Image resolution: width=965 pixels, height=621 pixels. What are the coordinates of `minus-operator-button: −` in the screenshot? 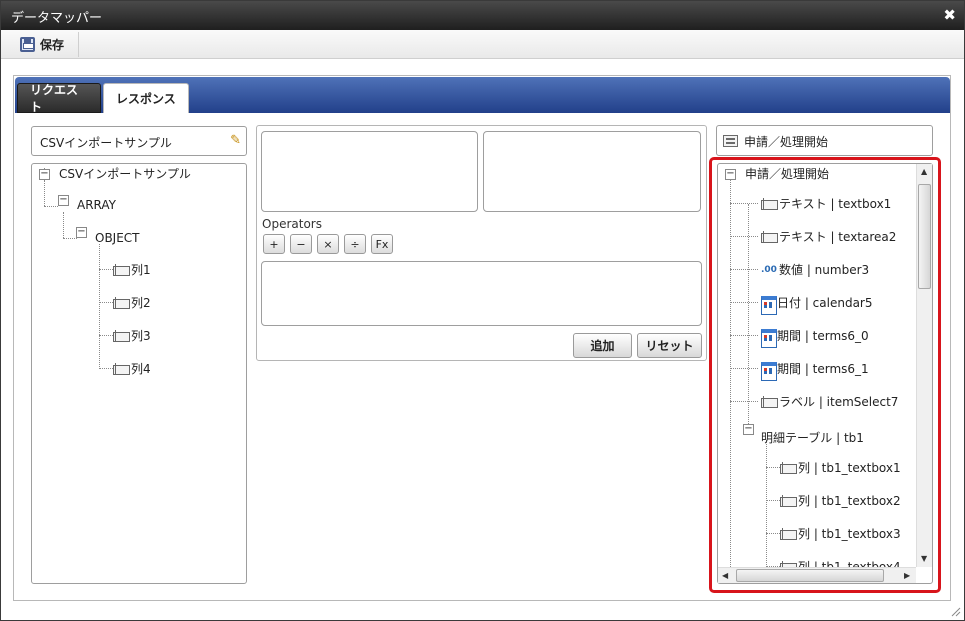 It's located at (301, 244).